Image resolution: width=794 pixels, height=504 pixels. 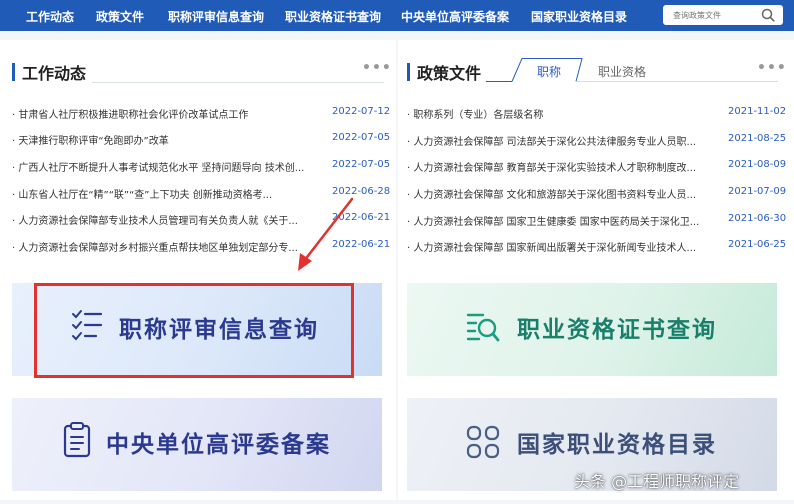 I want to click on nav-item-work-news: 工作动态, so click(x=50, y=16).